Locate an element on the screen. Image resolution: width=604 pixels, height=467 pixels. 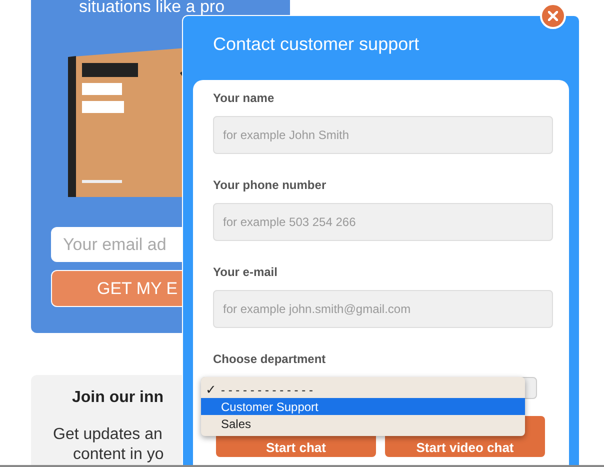
check-mark: ✓ is located at coordinates (211, 389).